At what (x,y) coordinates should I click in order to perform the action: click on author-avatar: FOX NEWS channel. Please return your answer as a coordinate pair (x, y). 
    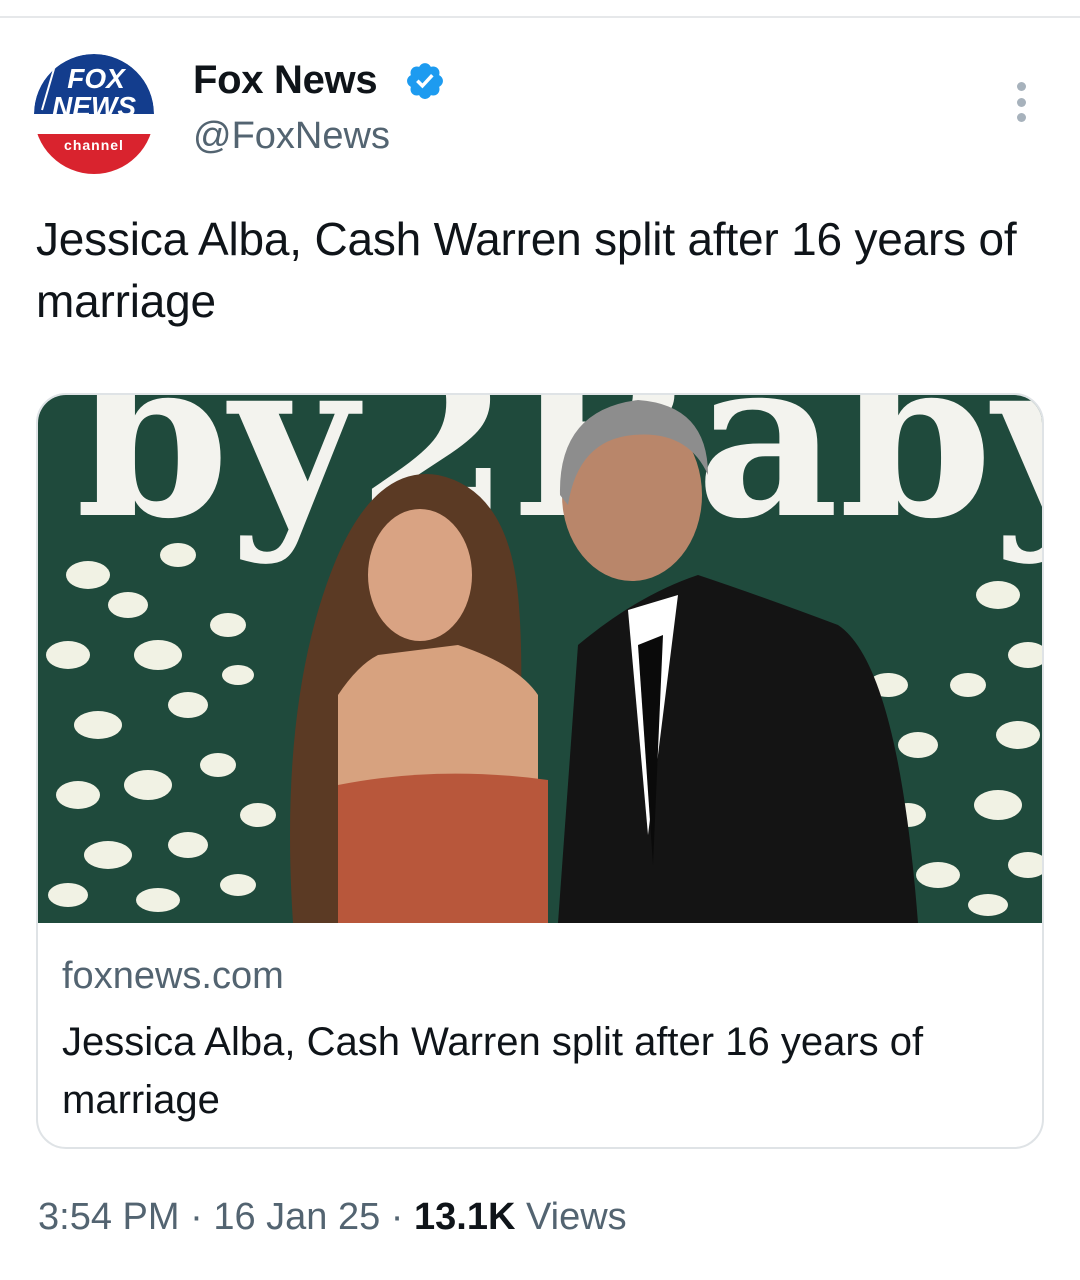
    Looking at the image, I should click on (94, 114).